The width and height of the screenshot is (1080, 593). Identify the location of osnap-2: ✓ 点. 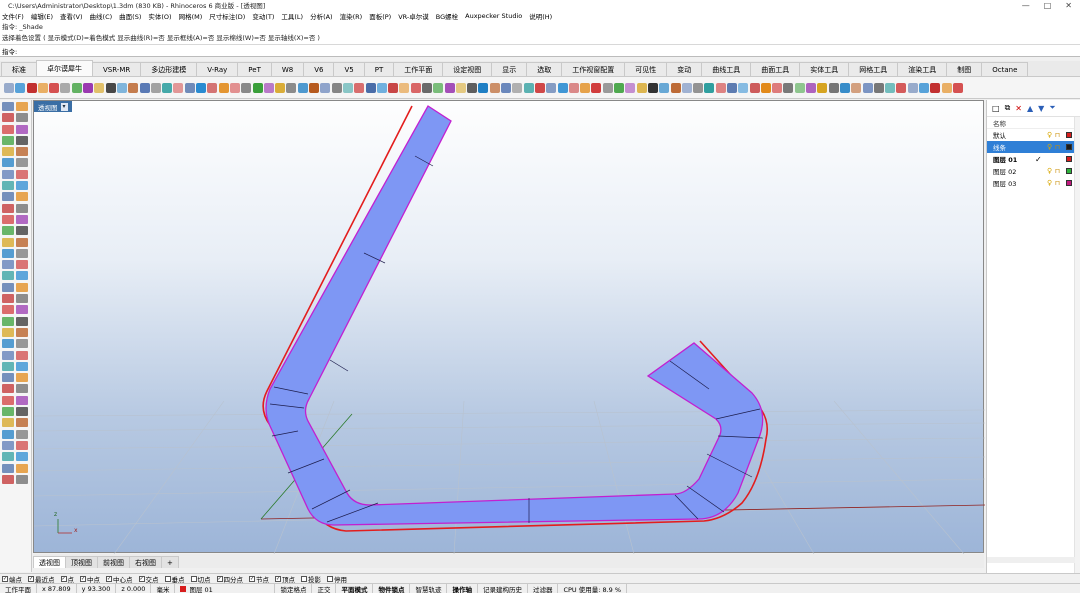
(67, 579).